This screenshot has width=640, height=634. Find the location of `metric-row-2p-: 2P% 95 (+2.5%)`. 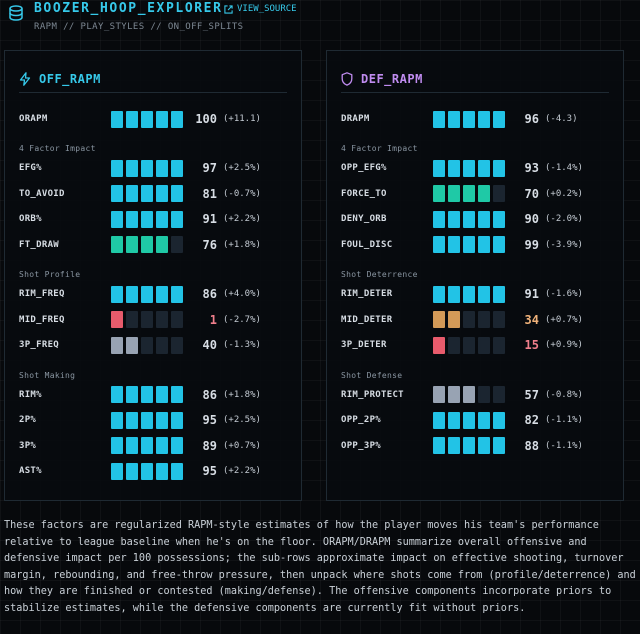

metric-row-2p-: 2P% 95 (+2.5%) is located at coordinates (156, 420).